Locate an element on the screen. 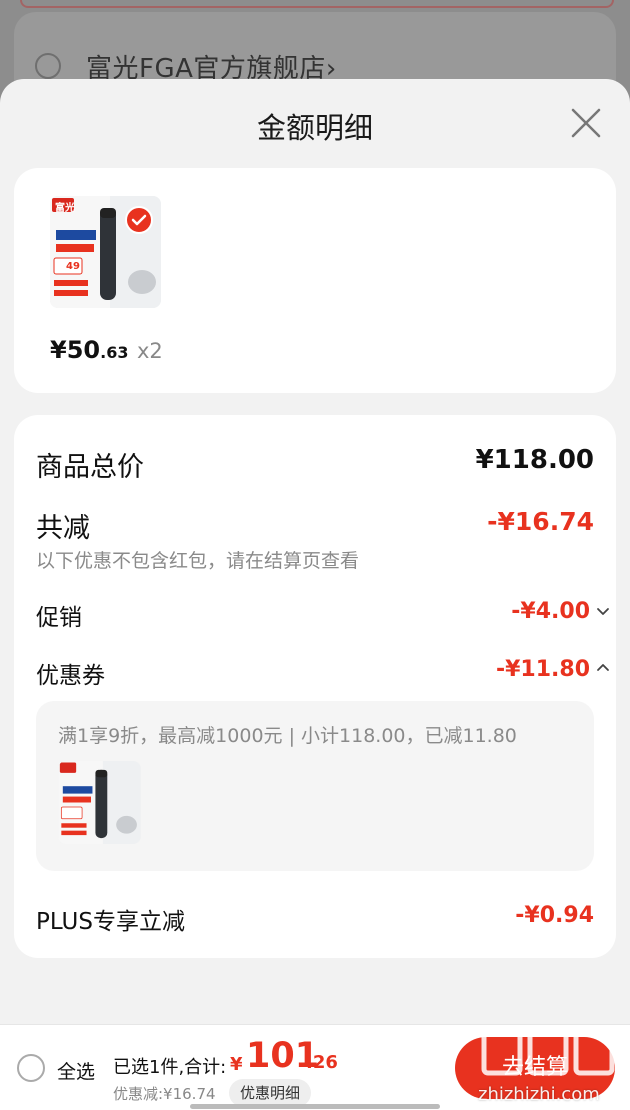 The height and width of the screenshot is (1110, 630). sheet-title: 金额明细 is located at coordinates (314, 128).